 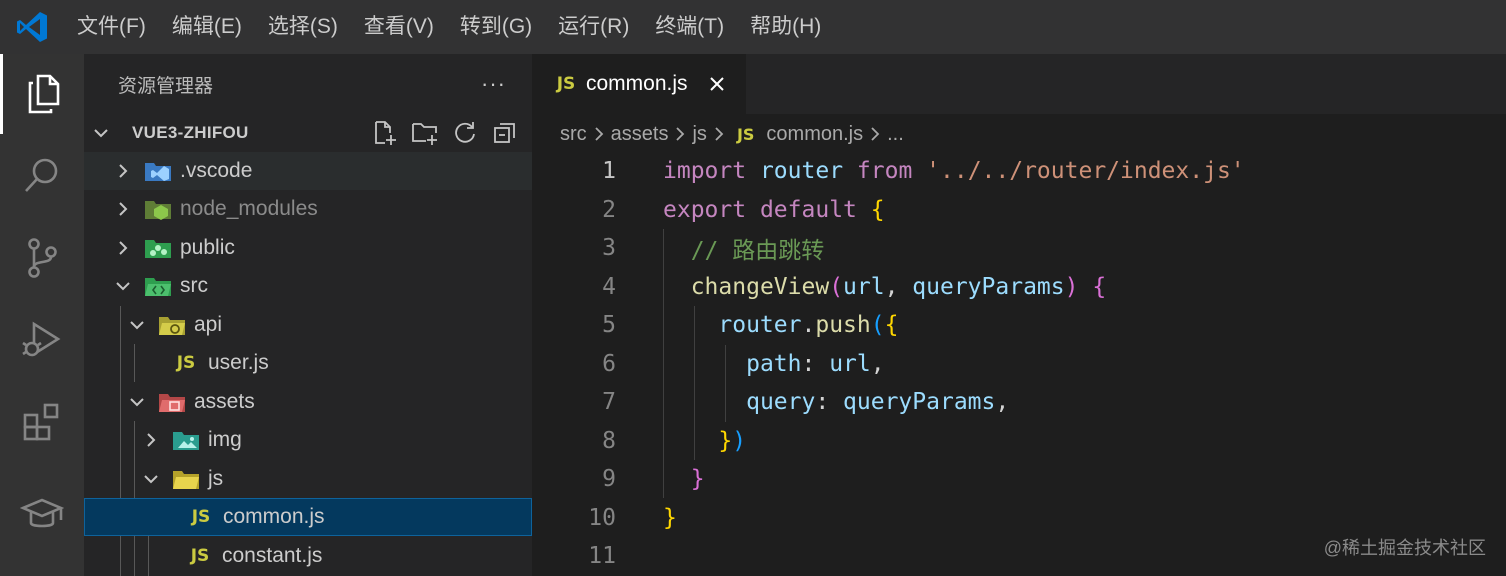 I want to click on project-section-header: VUE3-ZHIFOU, so click(x=308, y=133).